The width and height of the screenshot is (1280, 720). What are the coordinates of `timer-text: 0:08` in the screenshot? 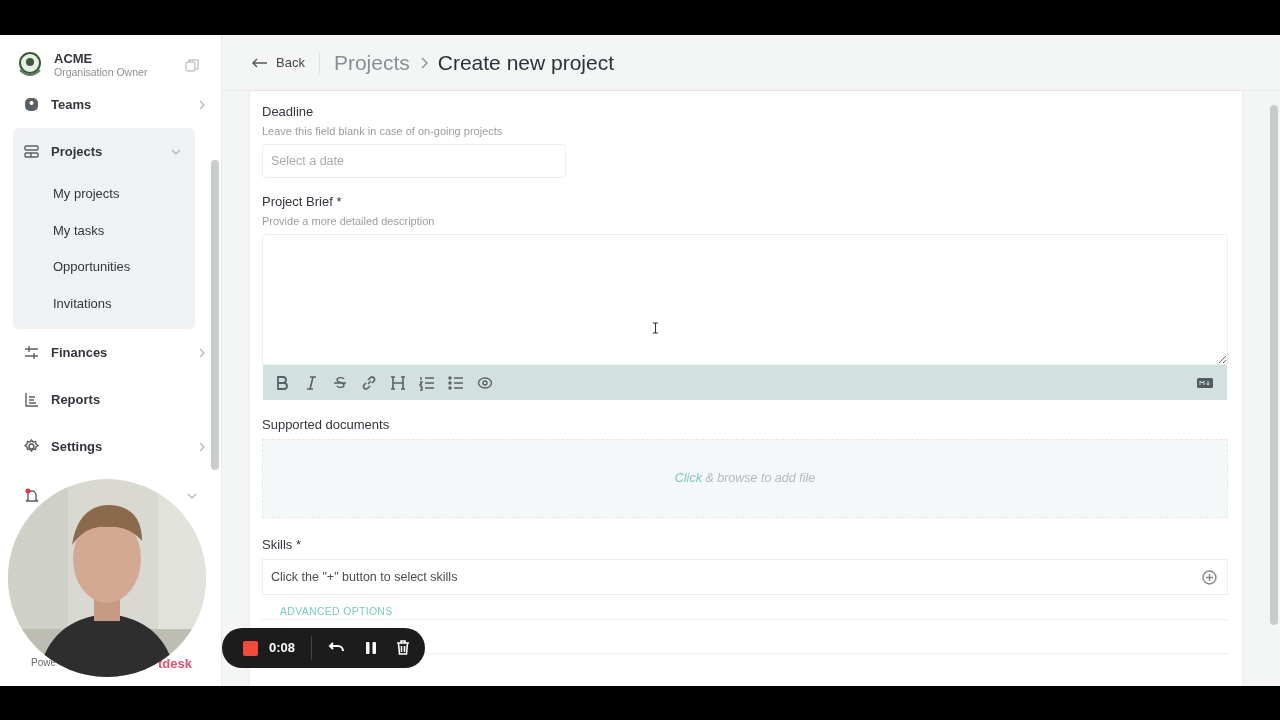 It's located at (282, 648).